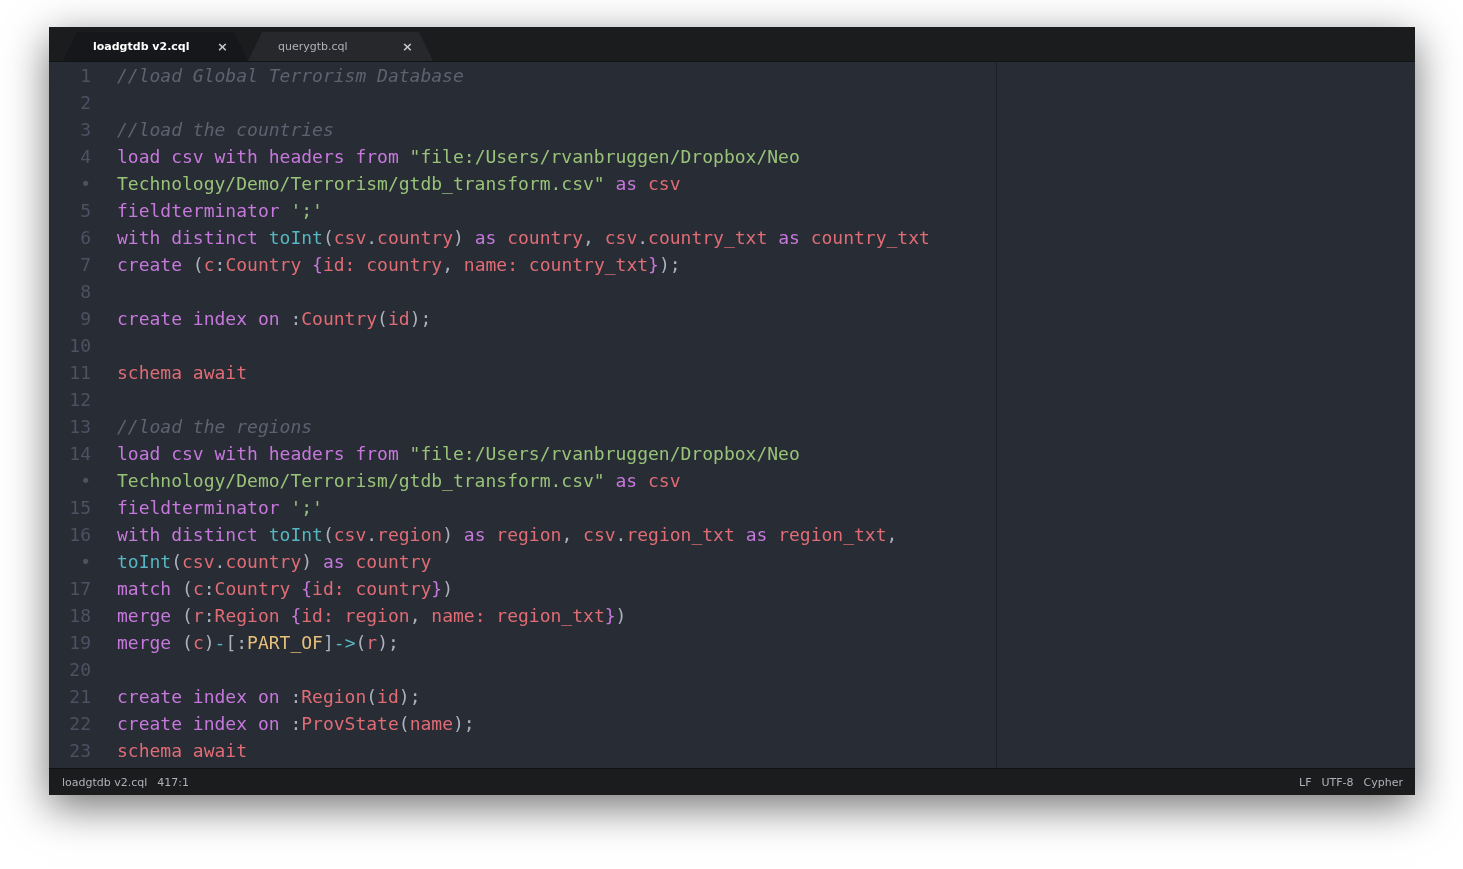  I want to click on code-line: with distinct toInt(csv.country) as country, csv.country_txt as country_txt, so click(523, 237).